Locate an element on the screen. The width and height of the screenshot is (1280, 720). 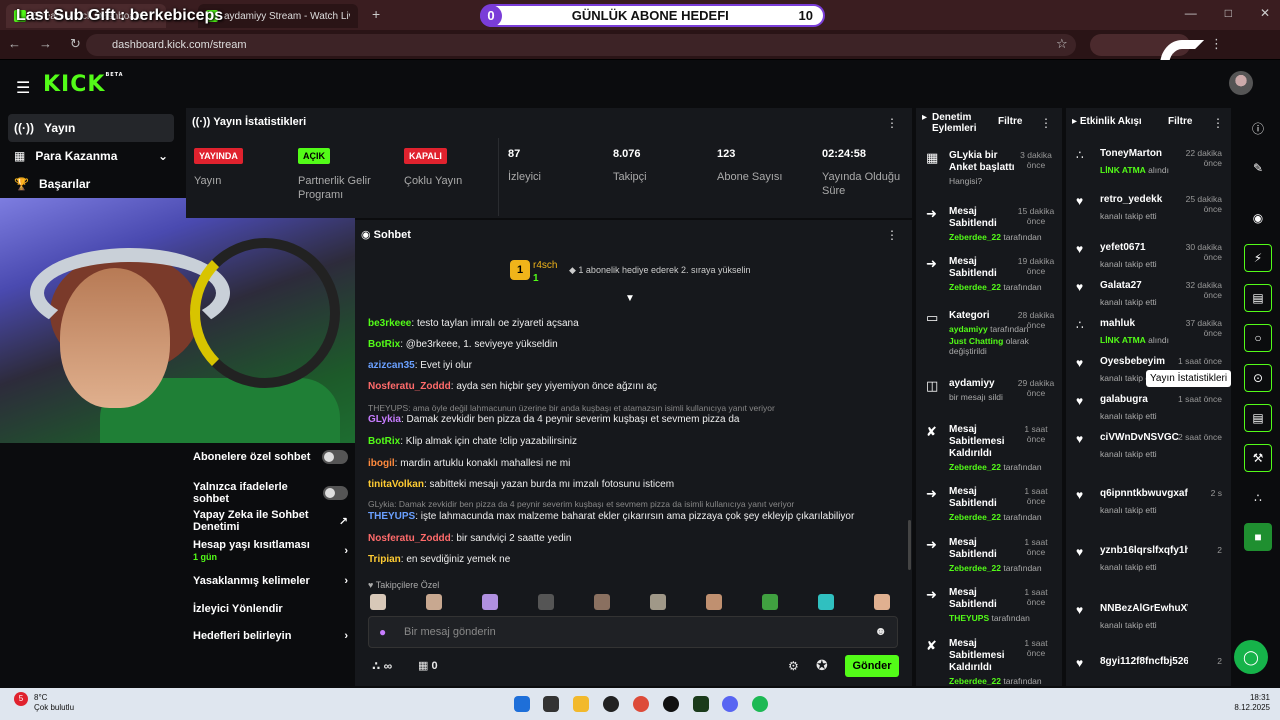
microphone-icon: ● is located at coordinates (382, 632).